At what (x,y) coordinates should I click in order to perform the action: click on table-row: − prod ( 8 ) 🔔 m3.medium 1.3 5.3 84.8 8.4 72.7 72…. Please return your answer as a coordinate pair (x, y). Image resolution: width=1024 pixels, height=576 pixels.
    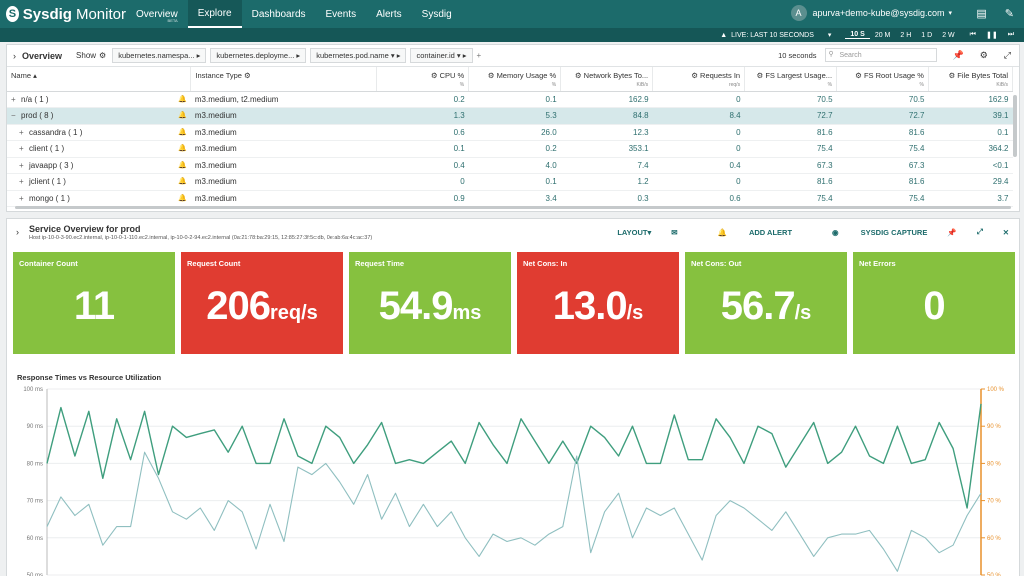
    Looking at the image, I should click on (510, 116).